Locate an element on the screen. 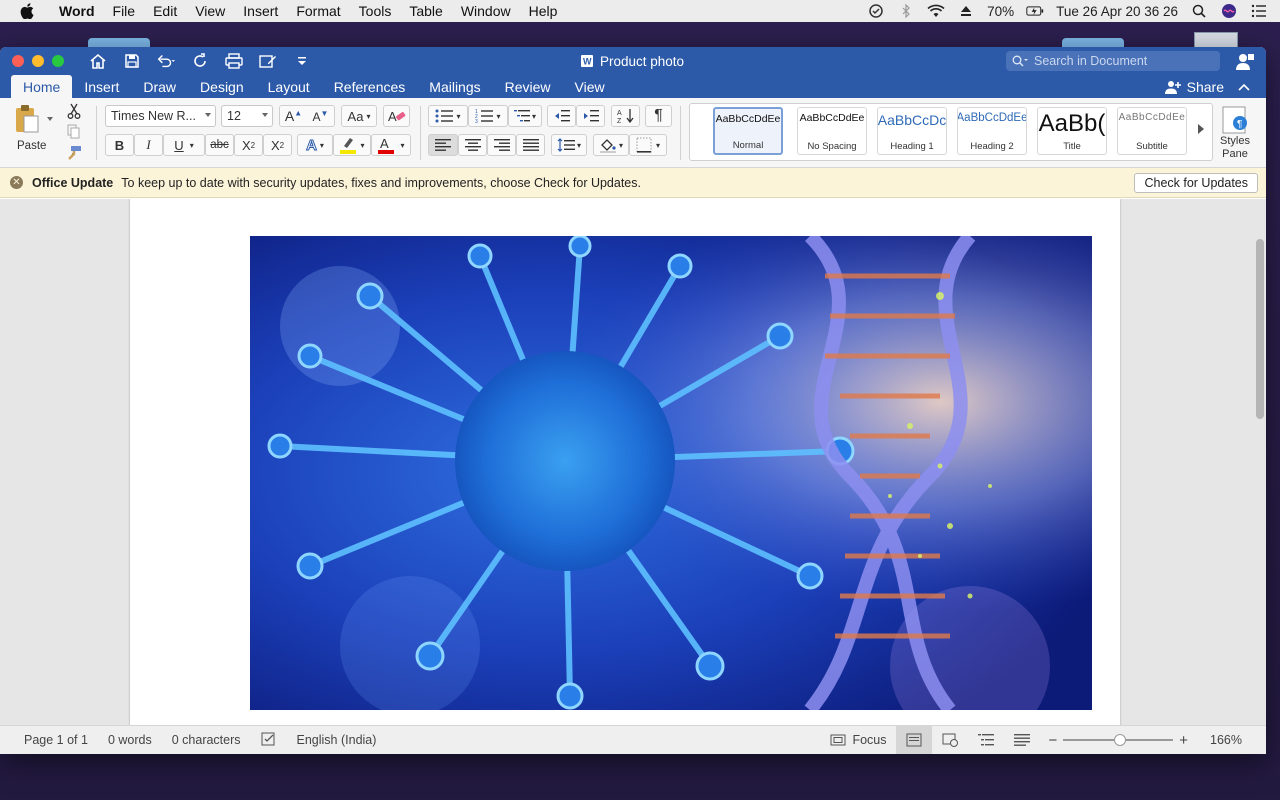 Image resolution: width=1280 pixels, height=800 pixels. close-notification-icon: ✕ is located at coordinates (16, 182).